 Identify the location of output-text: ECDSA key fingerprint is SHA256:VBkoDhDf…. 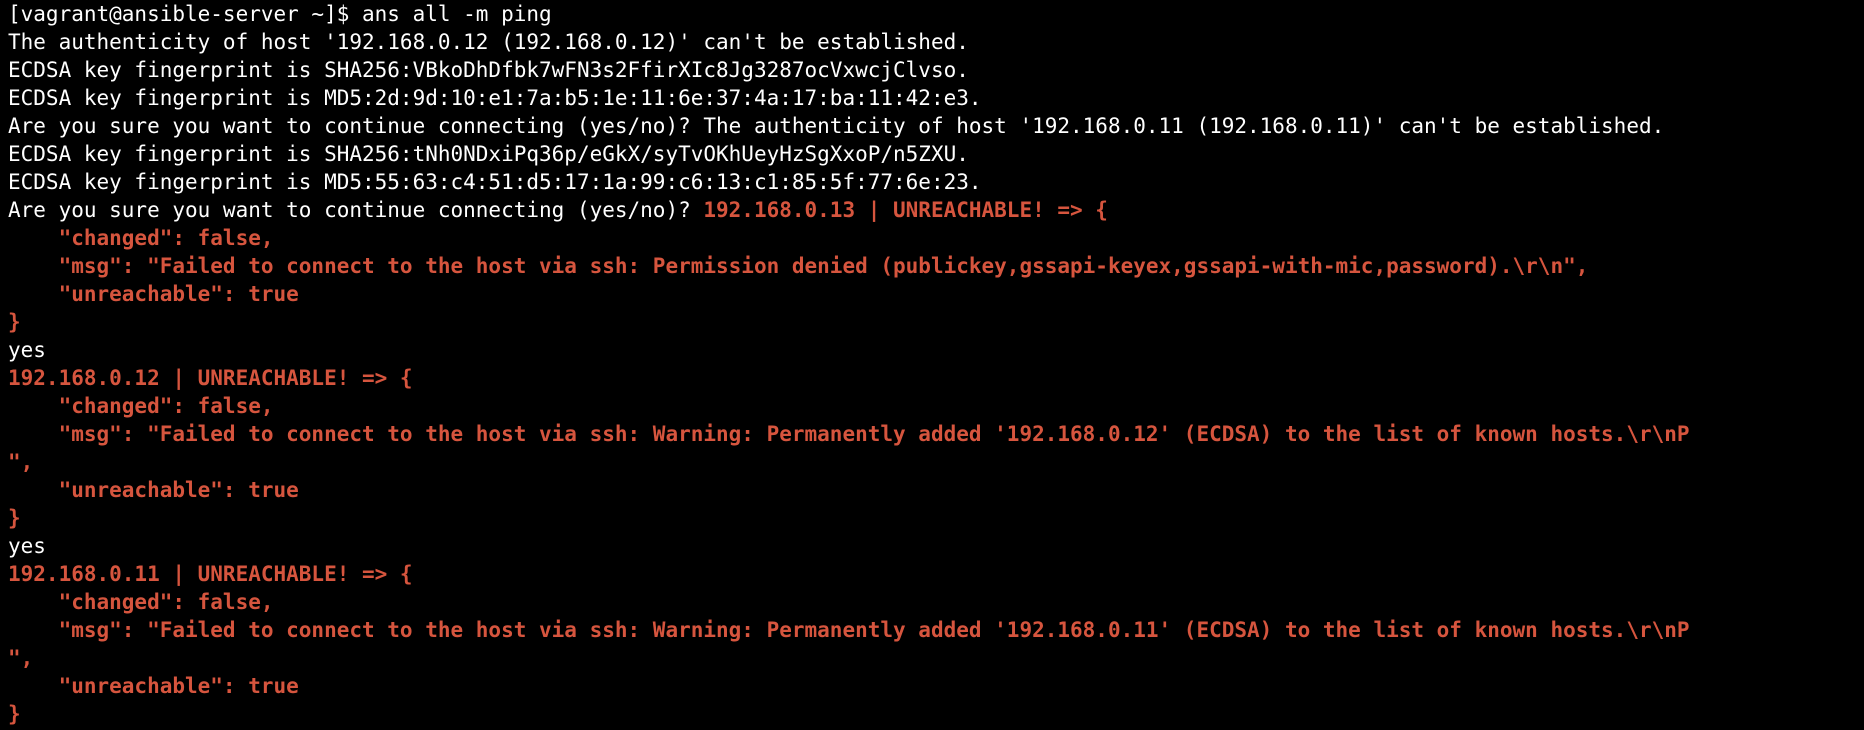
(488, 70).